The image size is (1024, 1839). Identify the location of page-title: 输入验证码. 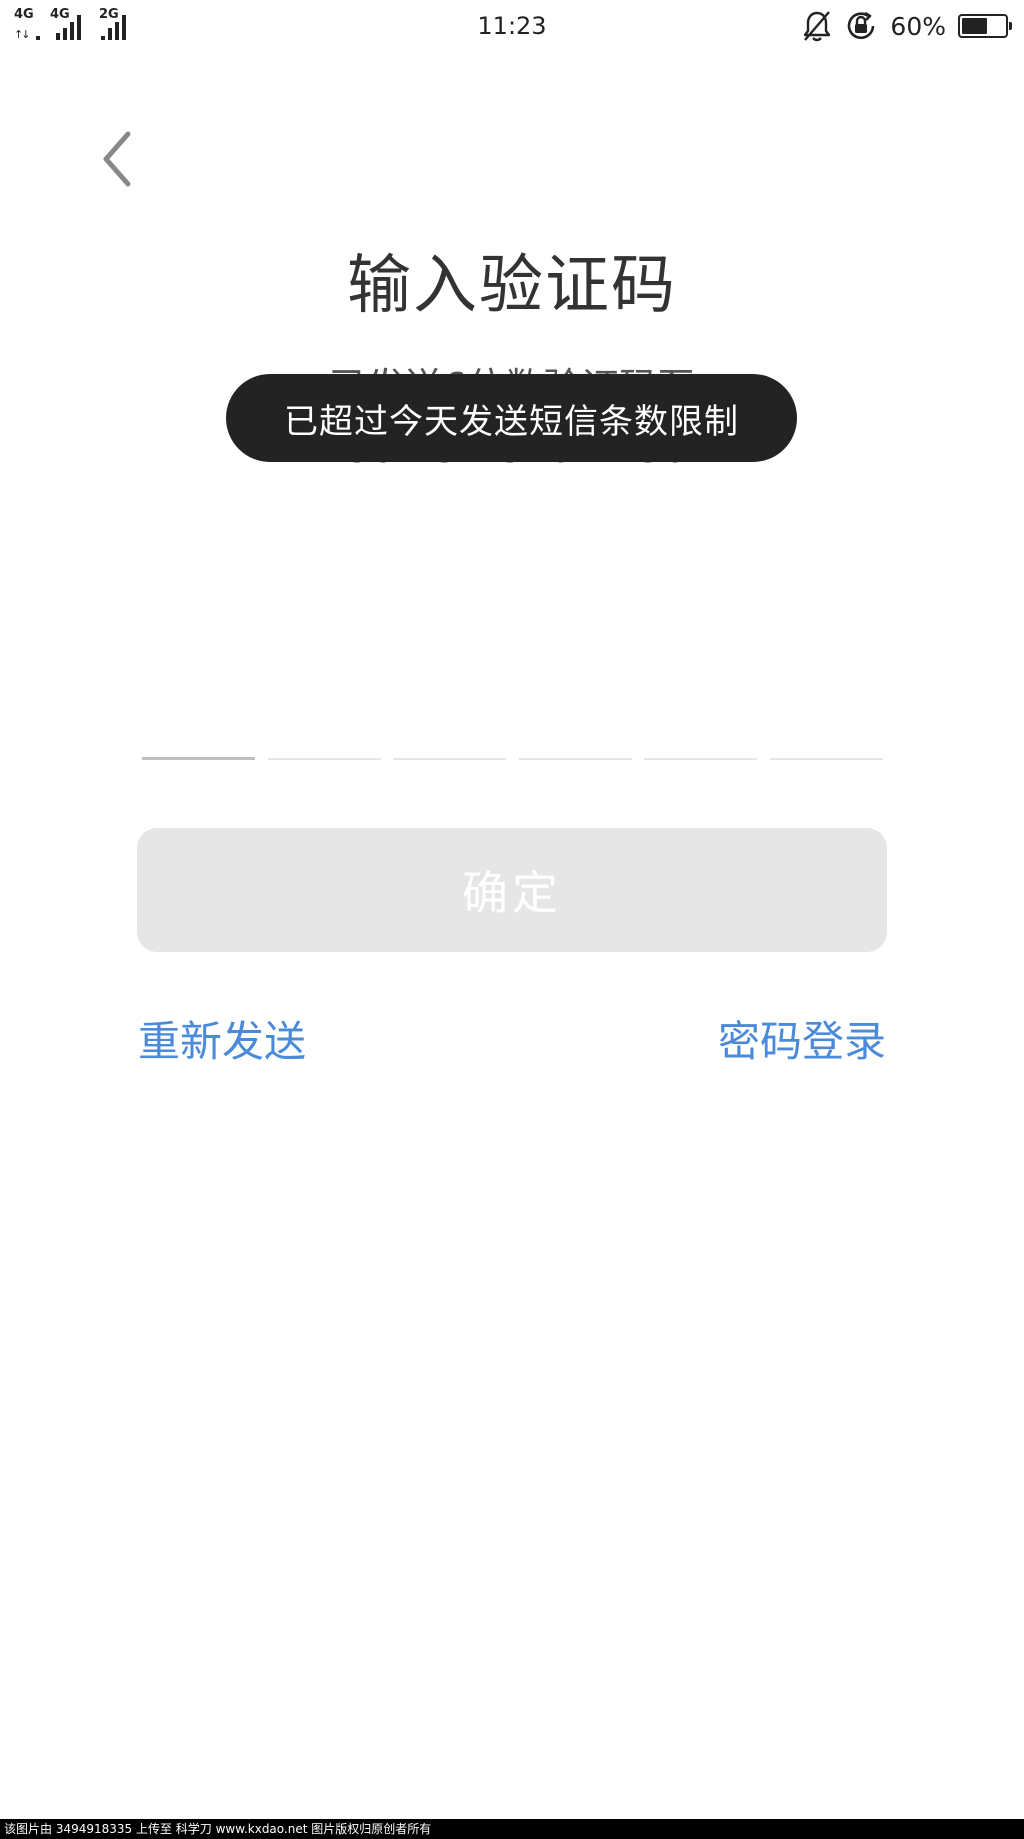
(512, 286).